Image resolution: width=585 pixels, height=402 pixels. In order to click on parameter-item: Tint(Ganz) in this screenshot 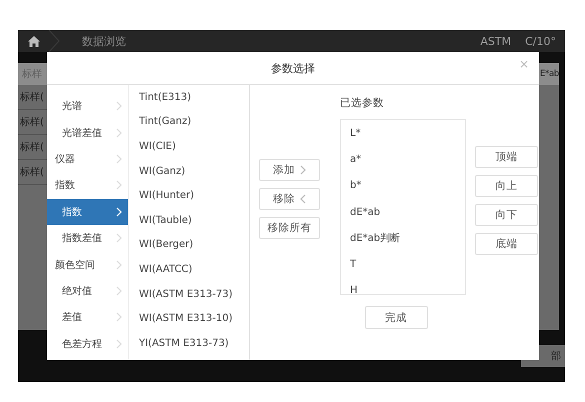, I will do `click(194, 122)`.